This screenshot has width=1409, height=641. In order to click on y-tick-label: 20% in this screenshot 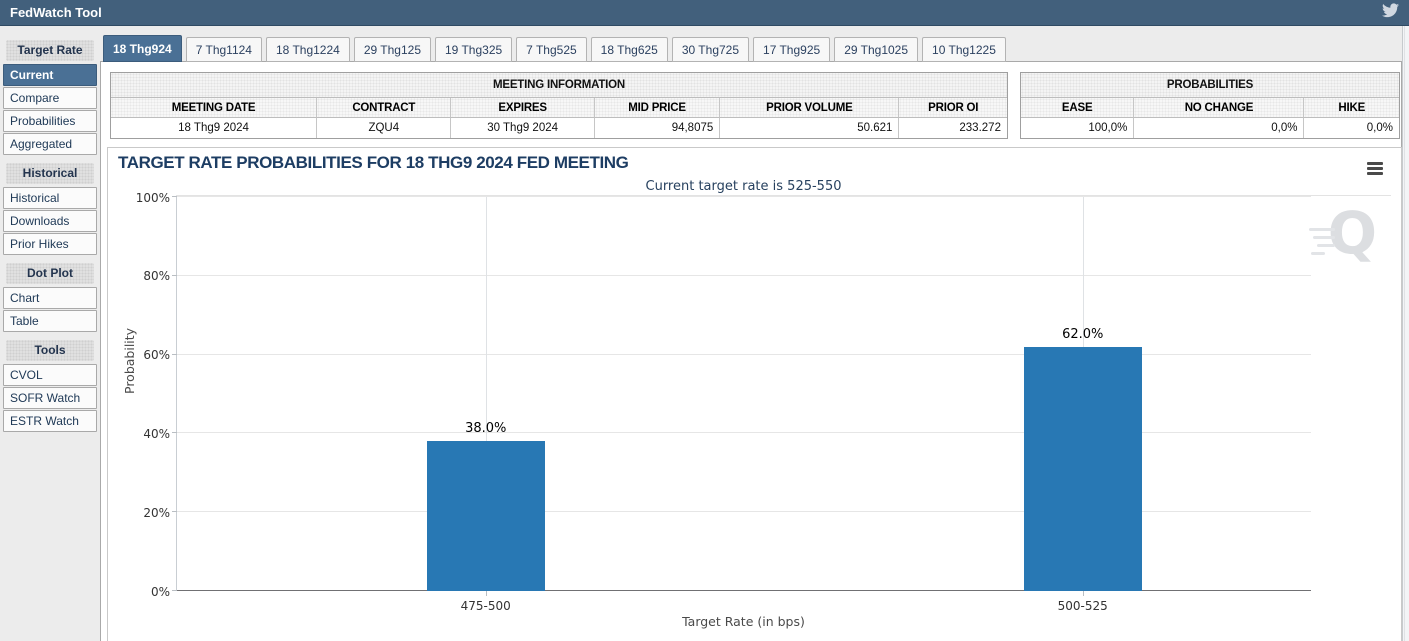, I will do `click(156, 512)`.